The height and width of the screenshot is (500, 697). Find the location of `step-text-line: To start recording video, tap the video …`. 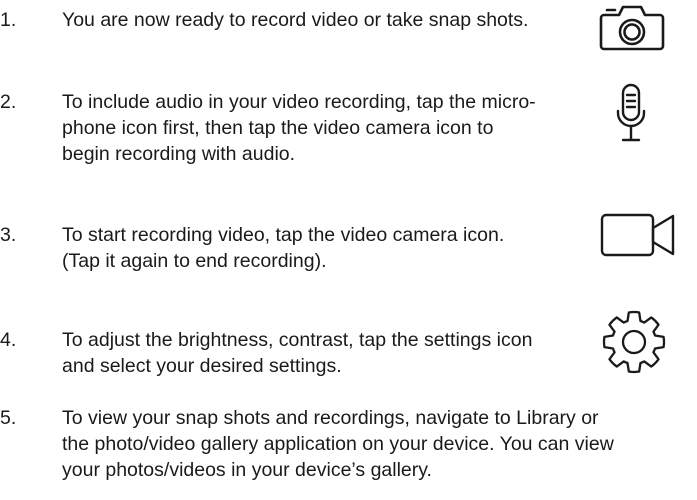

step-text-line: To start recording video, tap the video … is located at coordinates (283, 235).